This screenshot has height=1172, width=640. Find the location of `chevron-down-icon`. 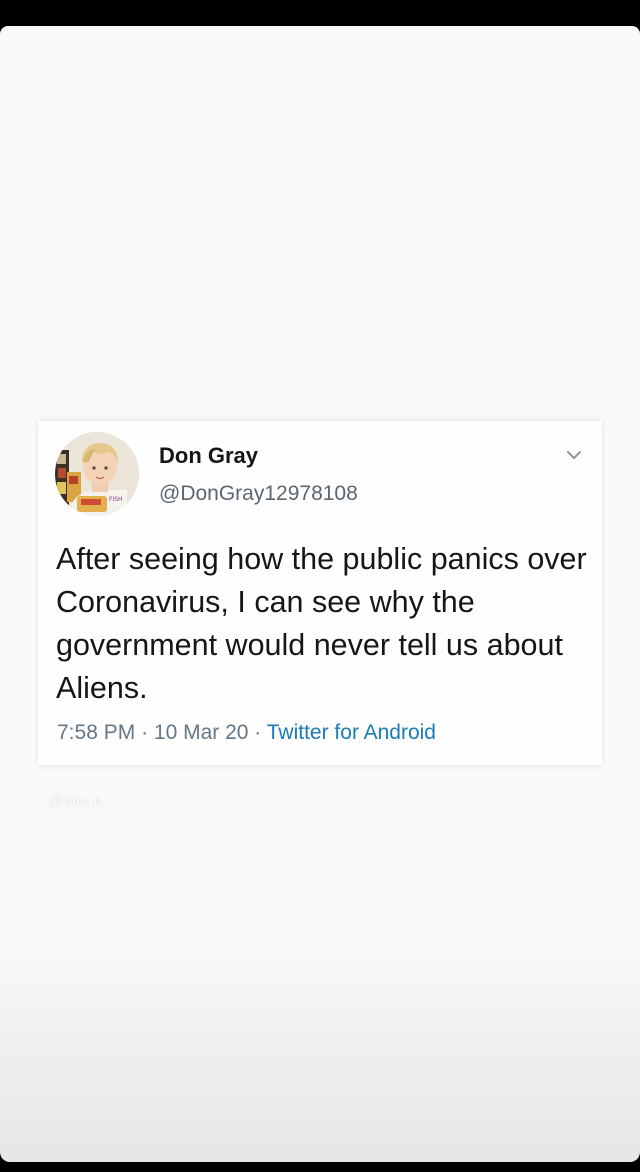

chevron-down-icon is located at coordinates (574, 455).